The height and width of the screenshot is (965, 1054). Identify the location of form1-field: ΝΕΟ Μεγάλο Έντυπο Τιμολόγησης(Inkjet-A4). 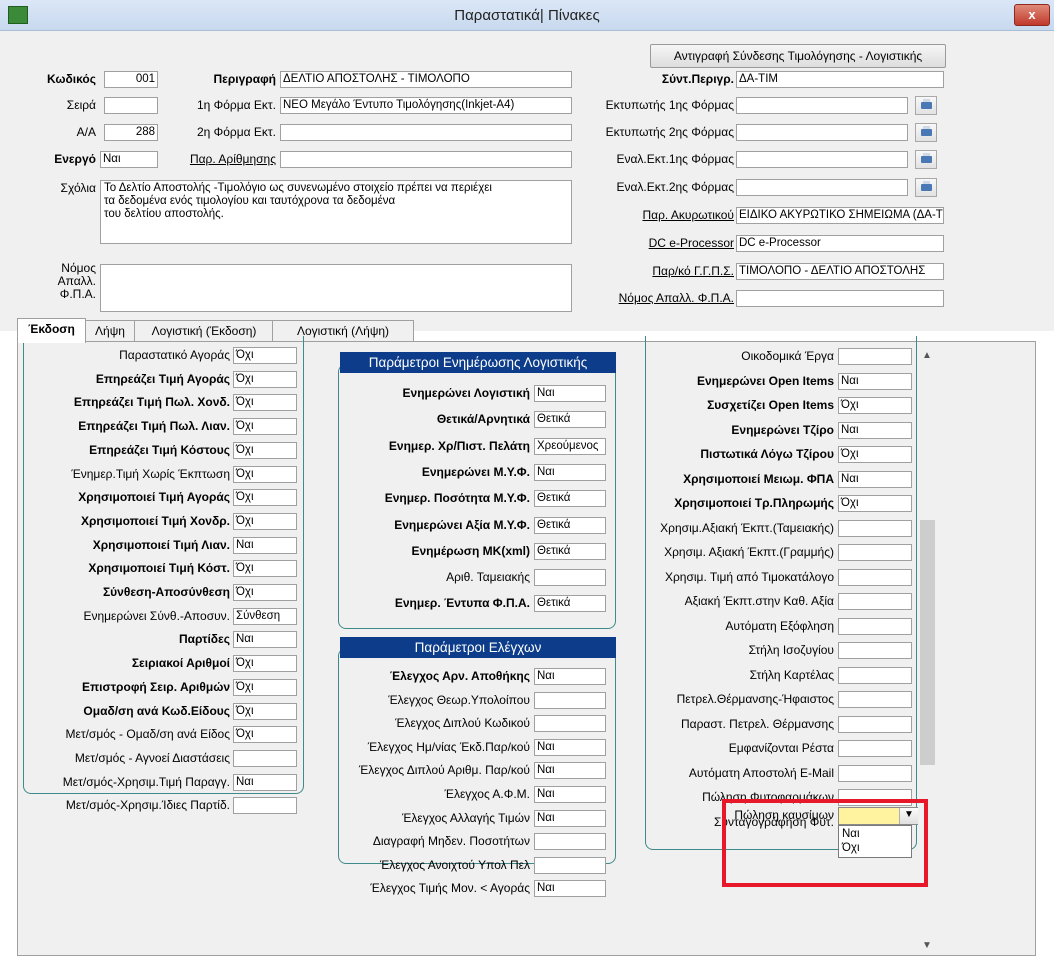
(426, 105).